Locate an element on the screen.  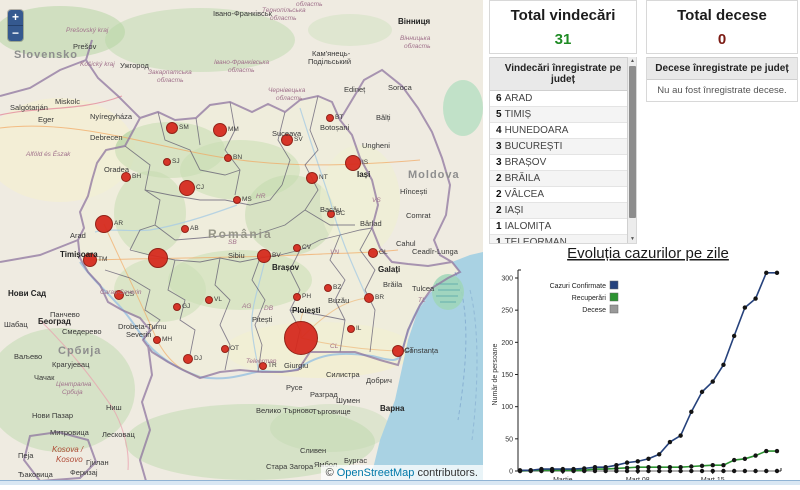
case-marker-BZ is located at coordinates (328, 288).